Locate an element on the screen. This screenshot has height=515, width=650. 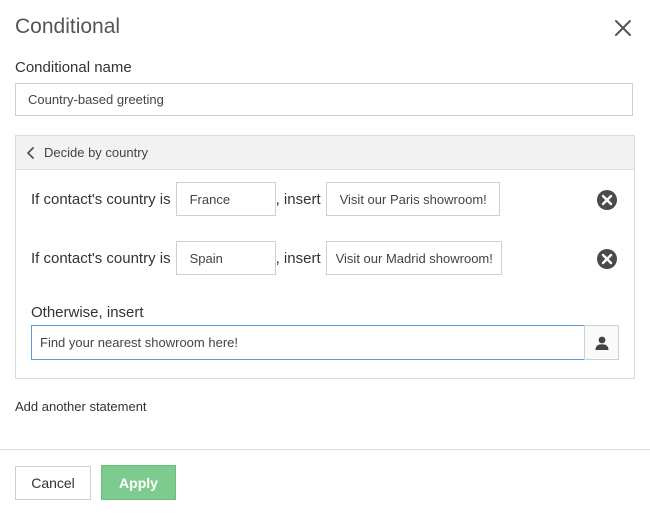
chevron-left-icon is located at coordinates (30, 152).